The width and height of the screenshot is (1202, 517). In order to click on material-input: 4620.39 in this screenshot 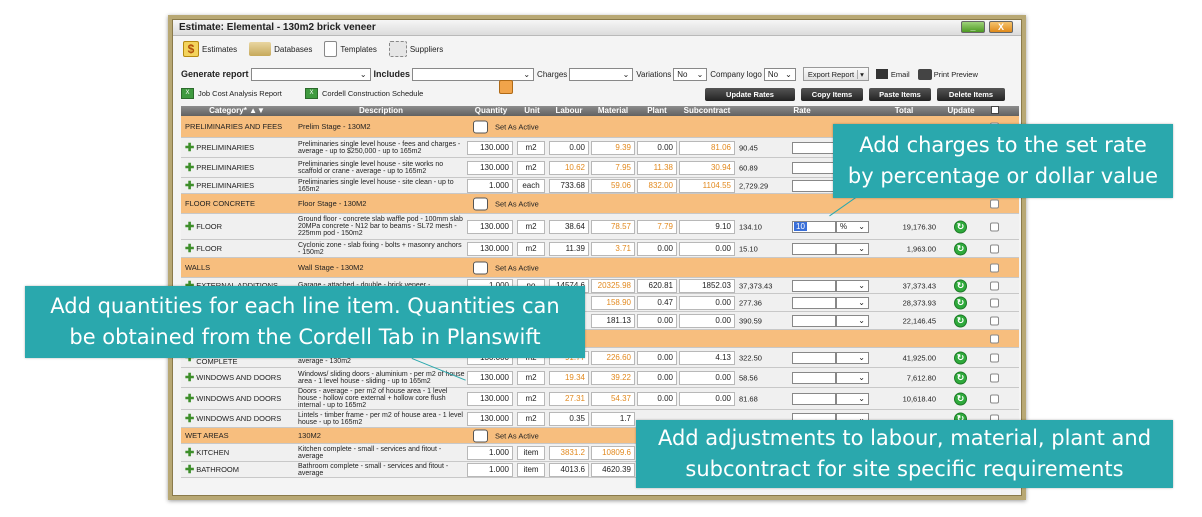, I will do `click(613, 469)`.